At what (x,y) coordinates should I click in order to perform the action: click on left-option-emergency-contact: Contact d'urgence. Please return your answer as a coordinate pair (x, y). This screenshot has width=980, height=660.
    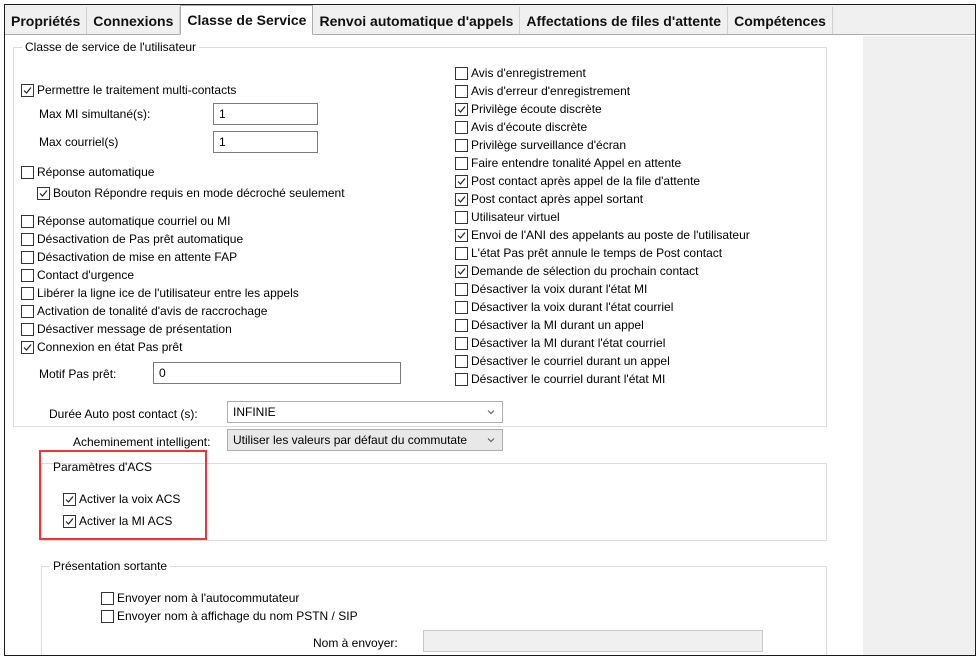
    Looking at the image, I should click on (77, 275).